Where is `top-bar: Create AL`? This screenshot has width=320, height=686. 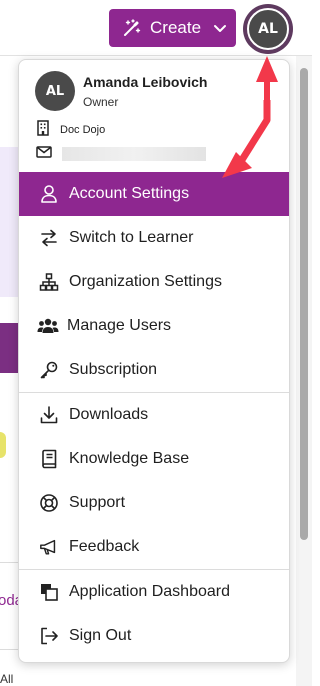 top-bar: Create AL is located at coordinates (156, 28).